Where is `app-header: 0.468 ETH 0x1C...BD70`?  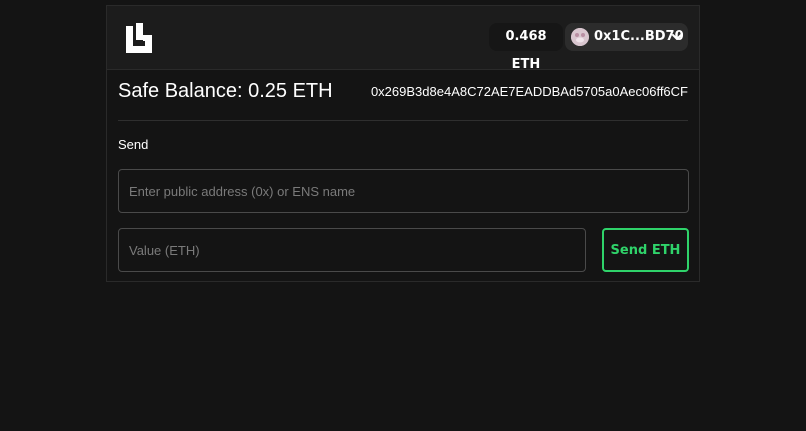
app-header: 0.468 ETH 0x1C...BD70 is located at coordinates (403, 39).